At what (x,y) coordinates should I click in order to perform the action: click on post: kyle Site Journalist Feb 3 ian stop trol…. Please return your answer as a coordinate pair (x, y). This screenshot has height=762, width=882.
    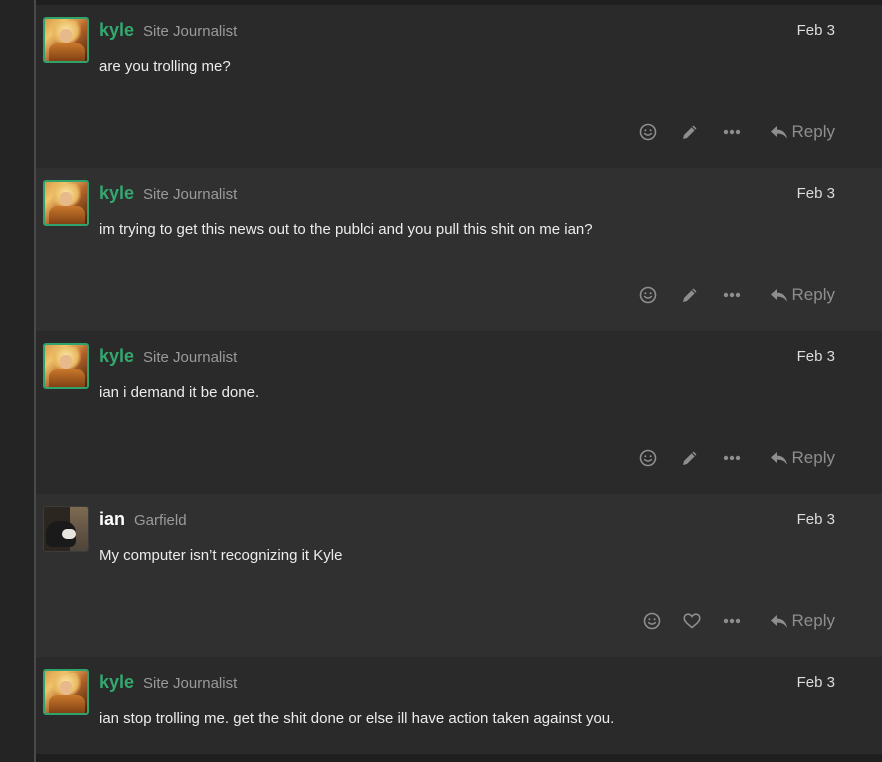
    Looking at the image, I should click on (459, 705).